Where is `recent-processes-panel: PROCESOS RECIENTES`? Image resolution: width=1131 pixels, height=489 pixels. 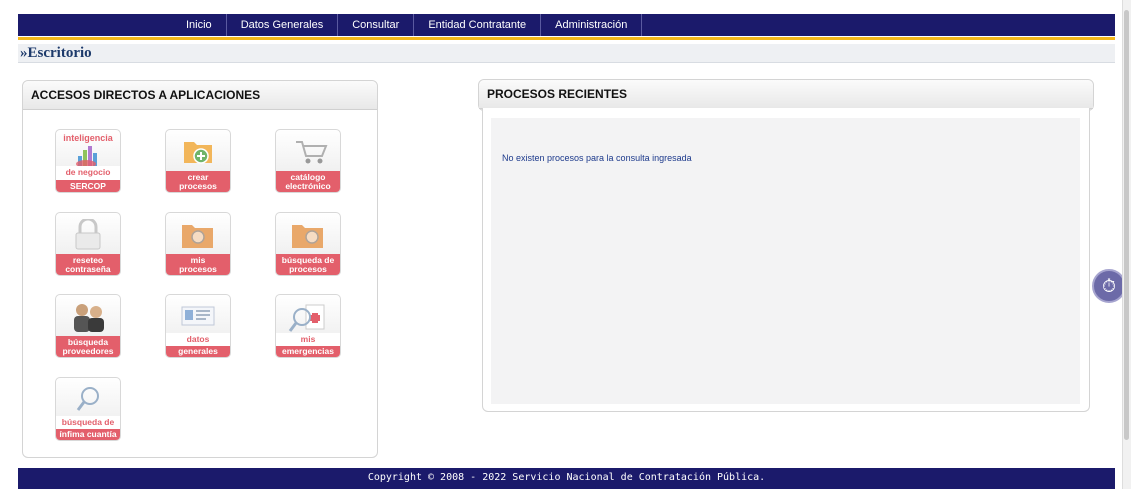 recent-processes-panel: PROCESOS RECIENTES is located at coordinates (786, 95).